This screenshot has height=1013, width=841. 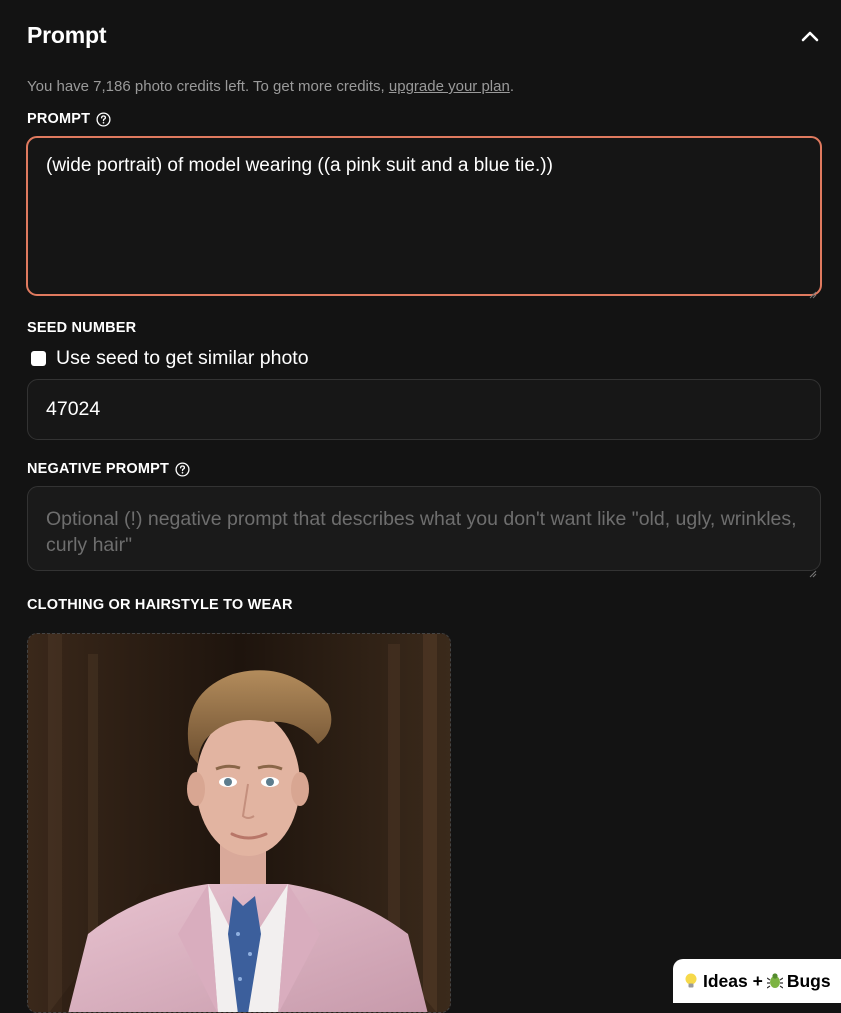 I want to click on chevron-up-icon, so click(x=810, y=37).